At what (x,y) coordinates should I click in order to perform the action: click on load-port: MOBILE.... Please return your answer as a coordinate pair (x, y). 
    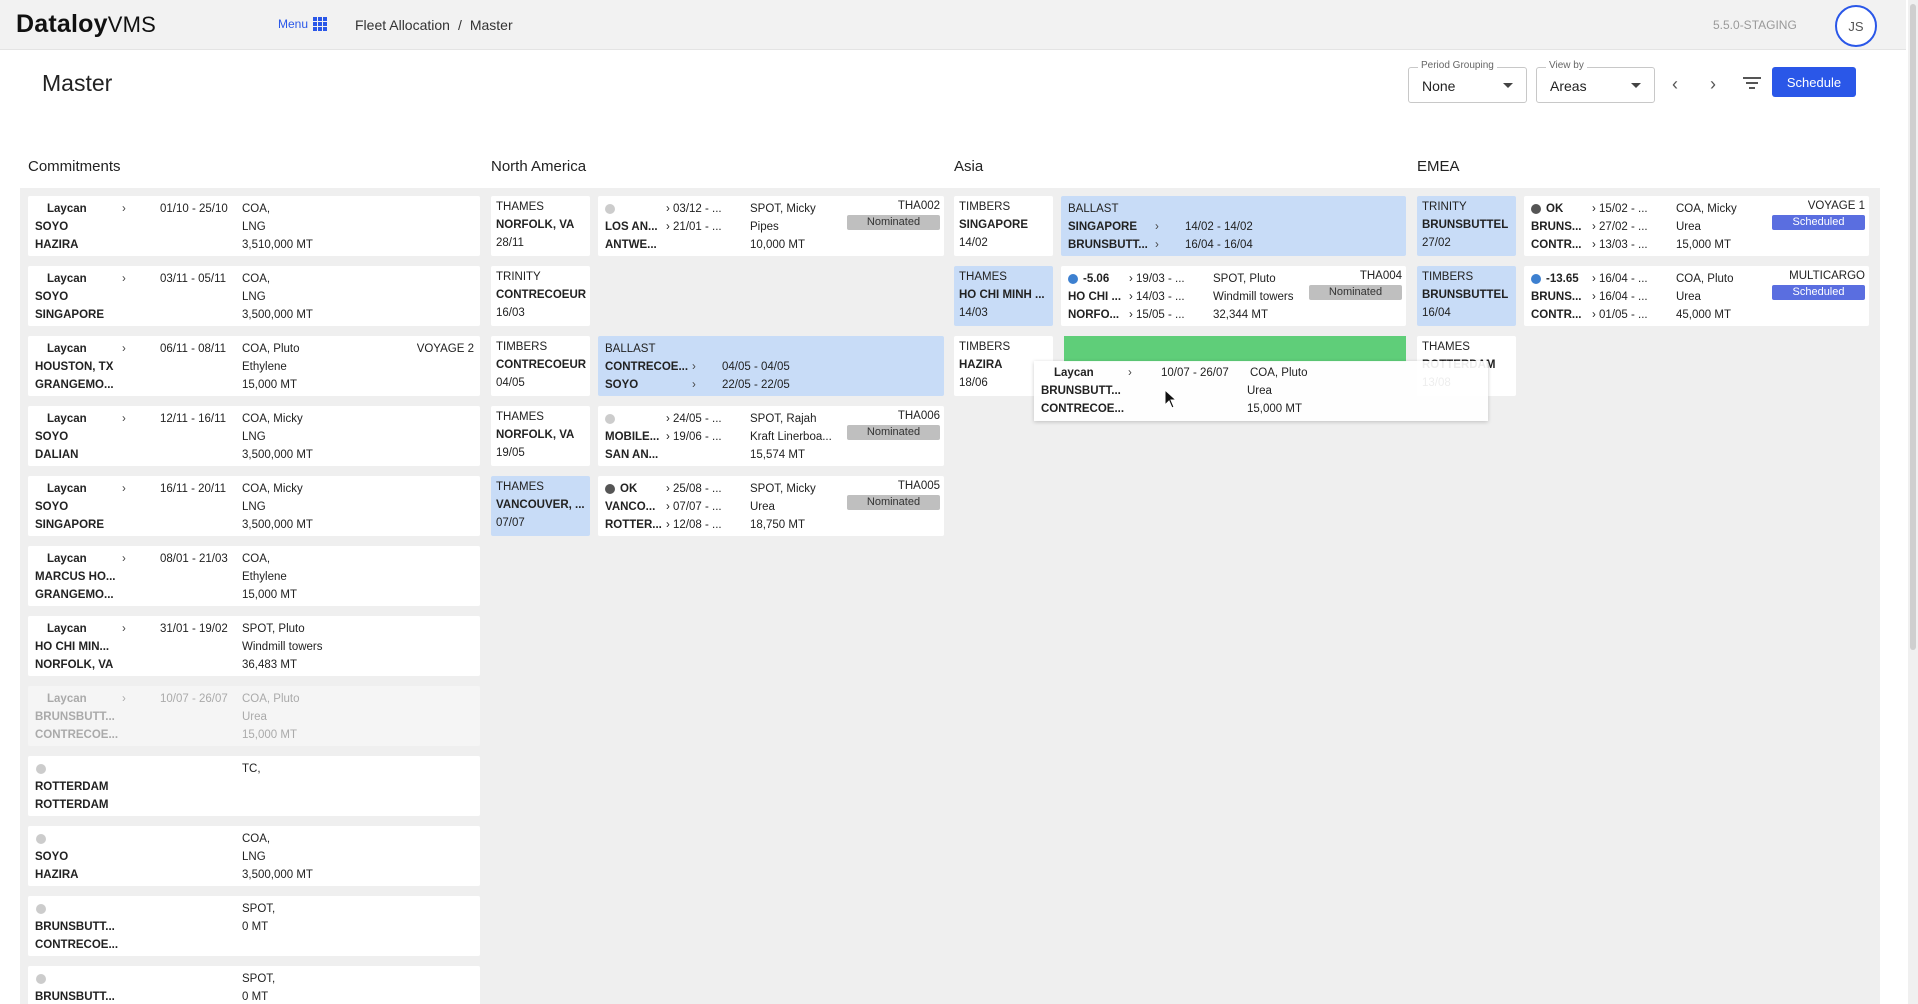
    Looking at the image, I should click on (632, 437).